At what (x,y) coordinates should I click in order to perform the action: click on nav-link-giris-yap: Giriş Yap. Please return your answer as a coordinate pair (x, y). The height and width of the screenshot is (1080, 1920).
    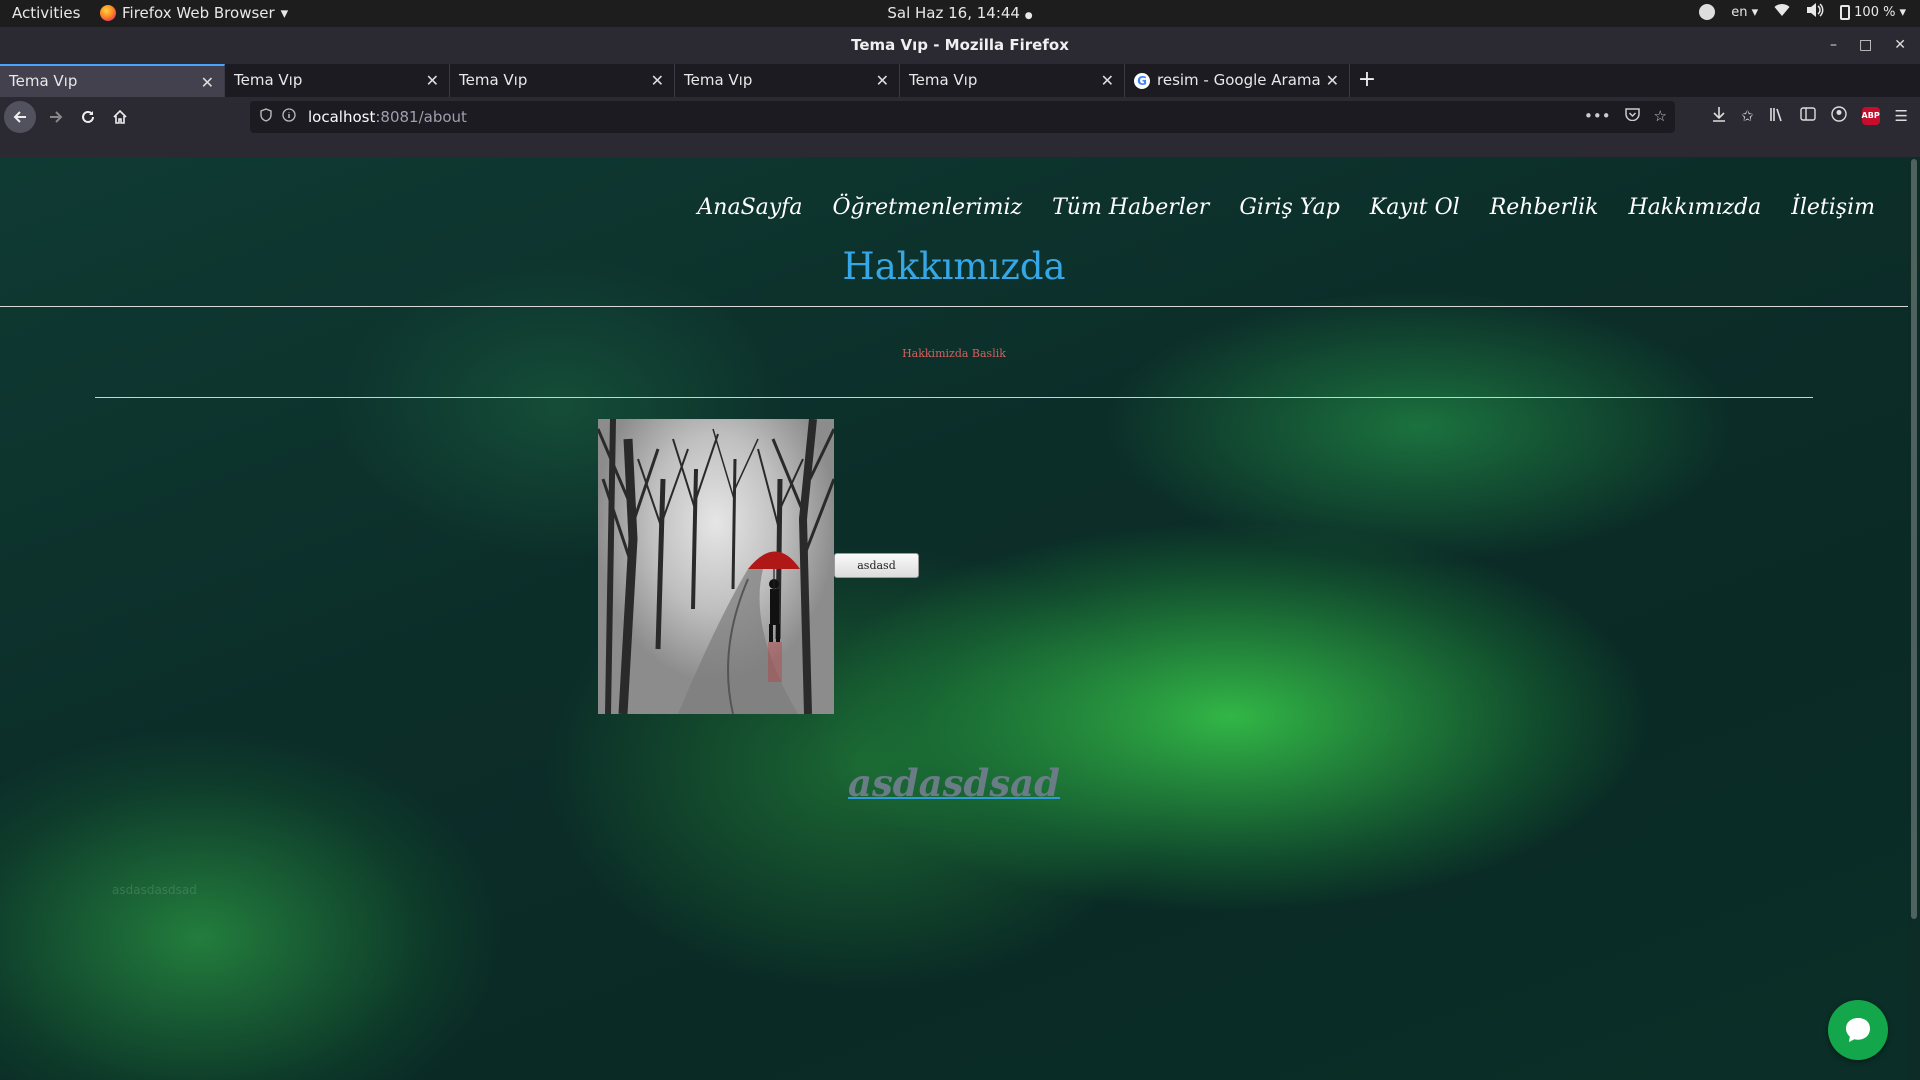
    Looking at the image, I should click on (1289, 207).